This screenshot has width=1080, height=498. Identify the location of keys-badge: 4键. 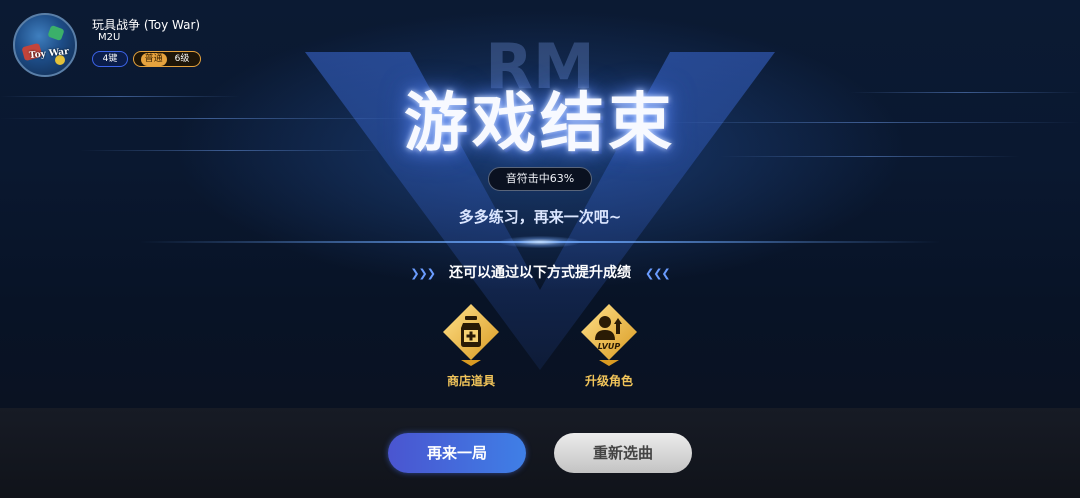
(110, 59).